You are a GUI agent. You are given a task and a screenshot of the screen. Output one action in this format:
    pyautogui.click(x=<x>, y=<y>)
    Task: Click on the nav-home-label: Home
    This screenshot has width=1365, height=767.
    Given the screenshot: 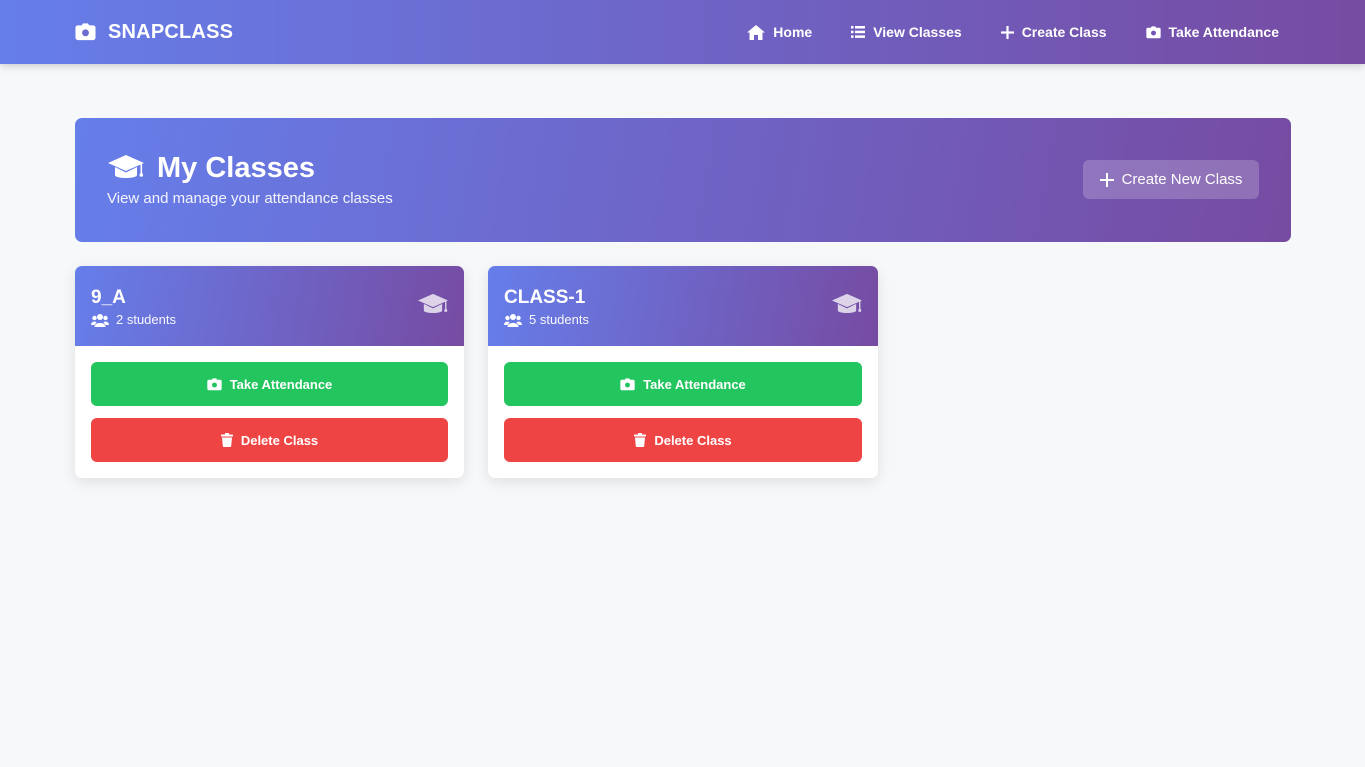 What is the action you would take?
    pyautogui.click(x=793, y=32)
    